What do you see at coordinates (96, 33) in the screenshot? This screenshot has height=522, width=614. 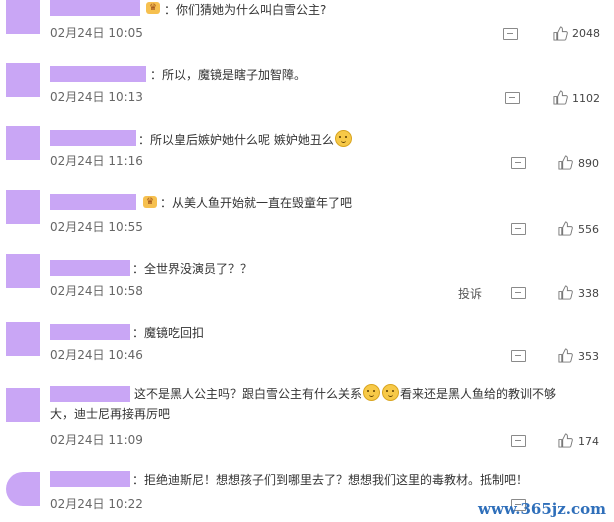 I see `timestamp: 02月24日 10:05` at bounding box center [96, 33].